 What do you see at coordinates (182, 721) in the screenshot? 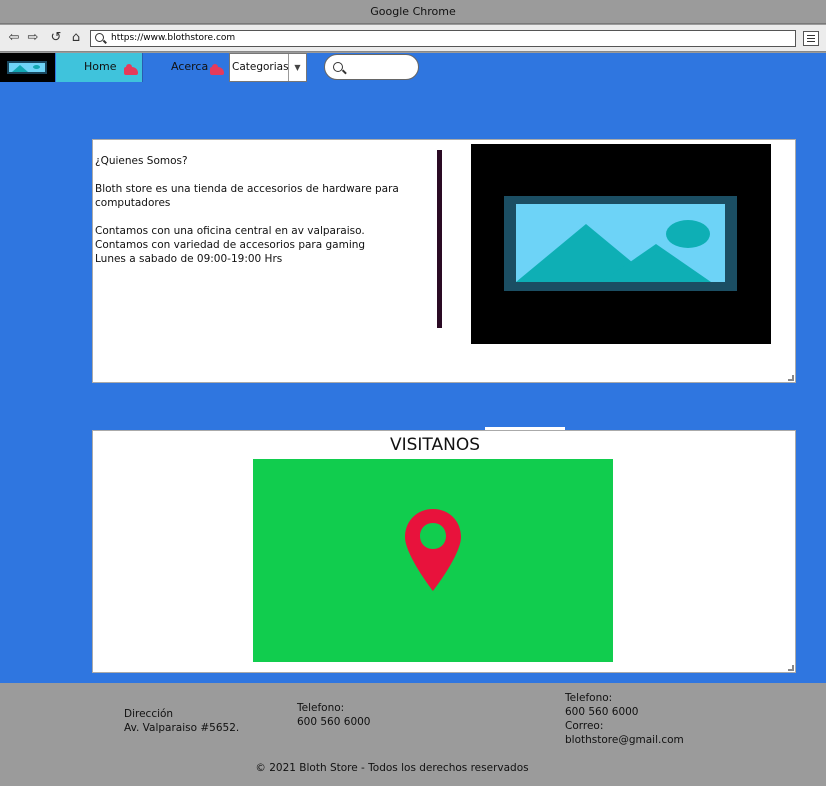
I see `footer-address: Dirección Av. Valparaiso #5652.` at bounding box center [182, 721].